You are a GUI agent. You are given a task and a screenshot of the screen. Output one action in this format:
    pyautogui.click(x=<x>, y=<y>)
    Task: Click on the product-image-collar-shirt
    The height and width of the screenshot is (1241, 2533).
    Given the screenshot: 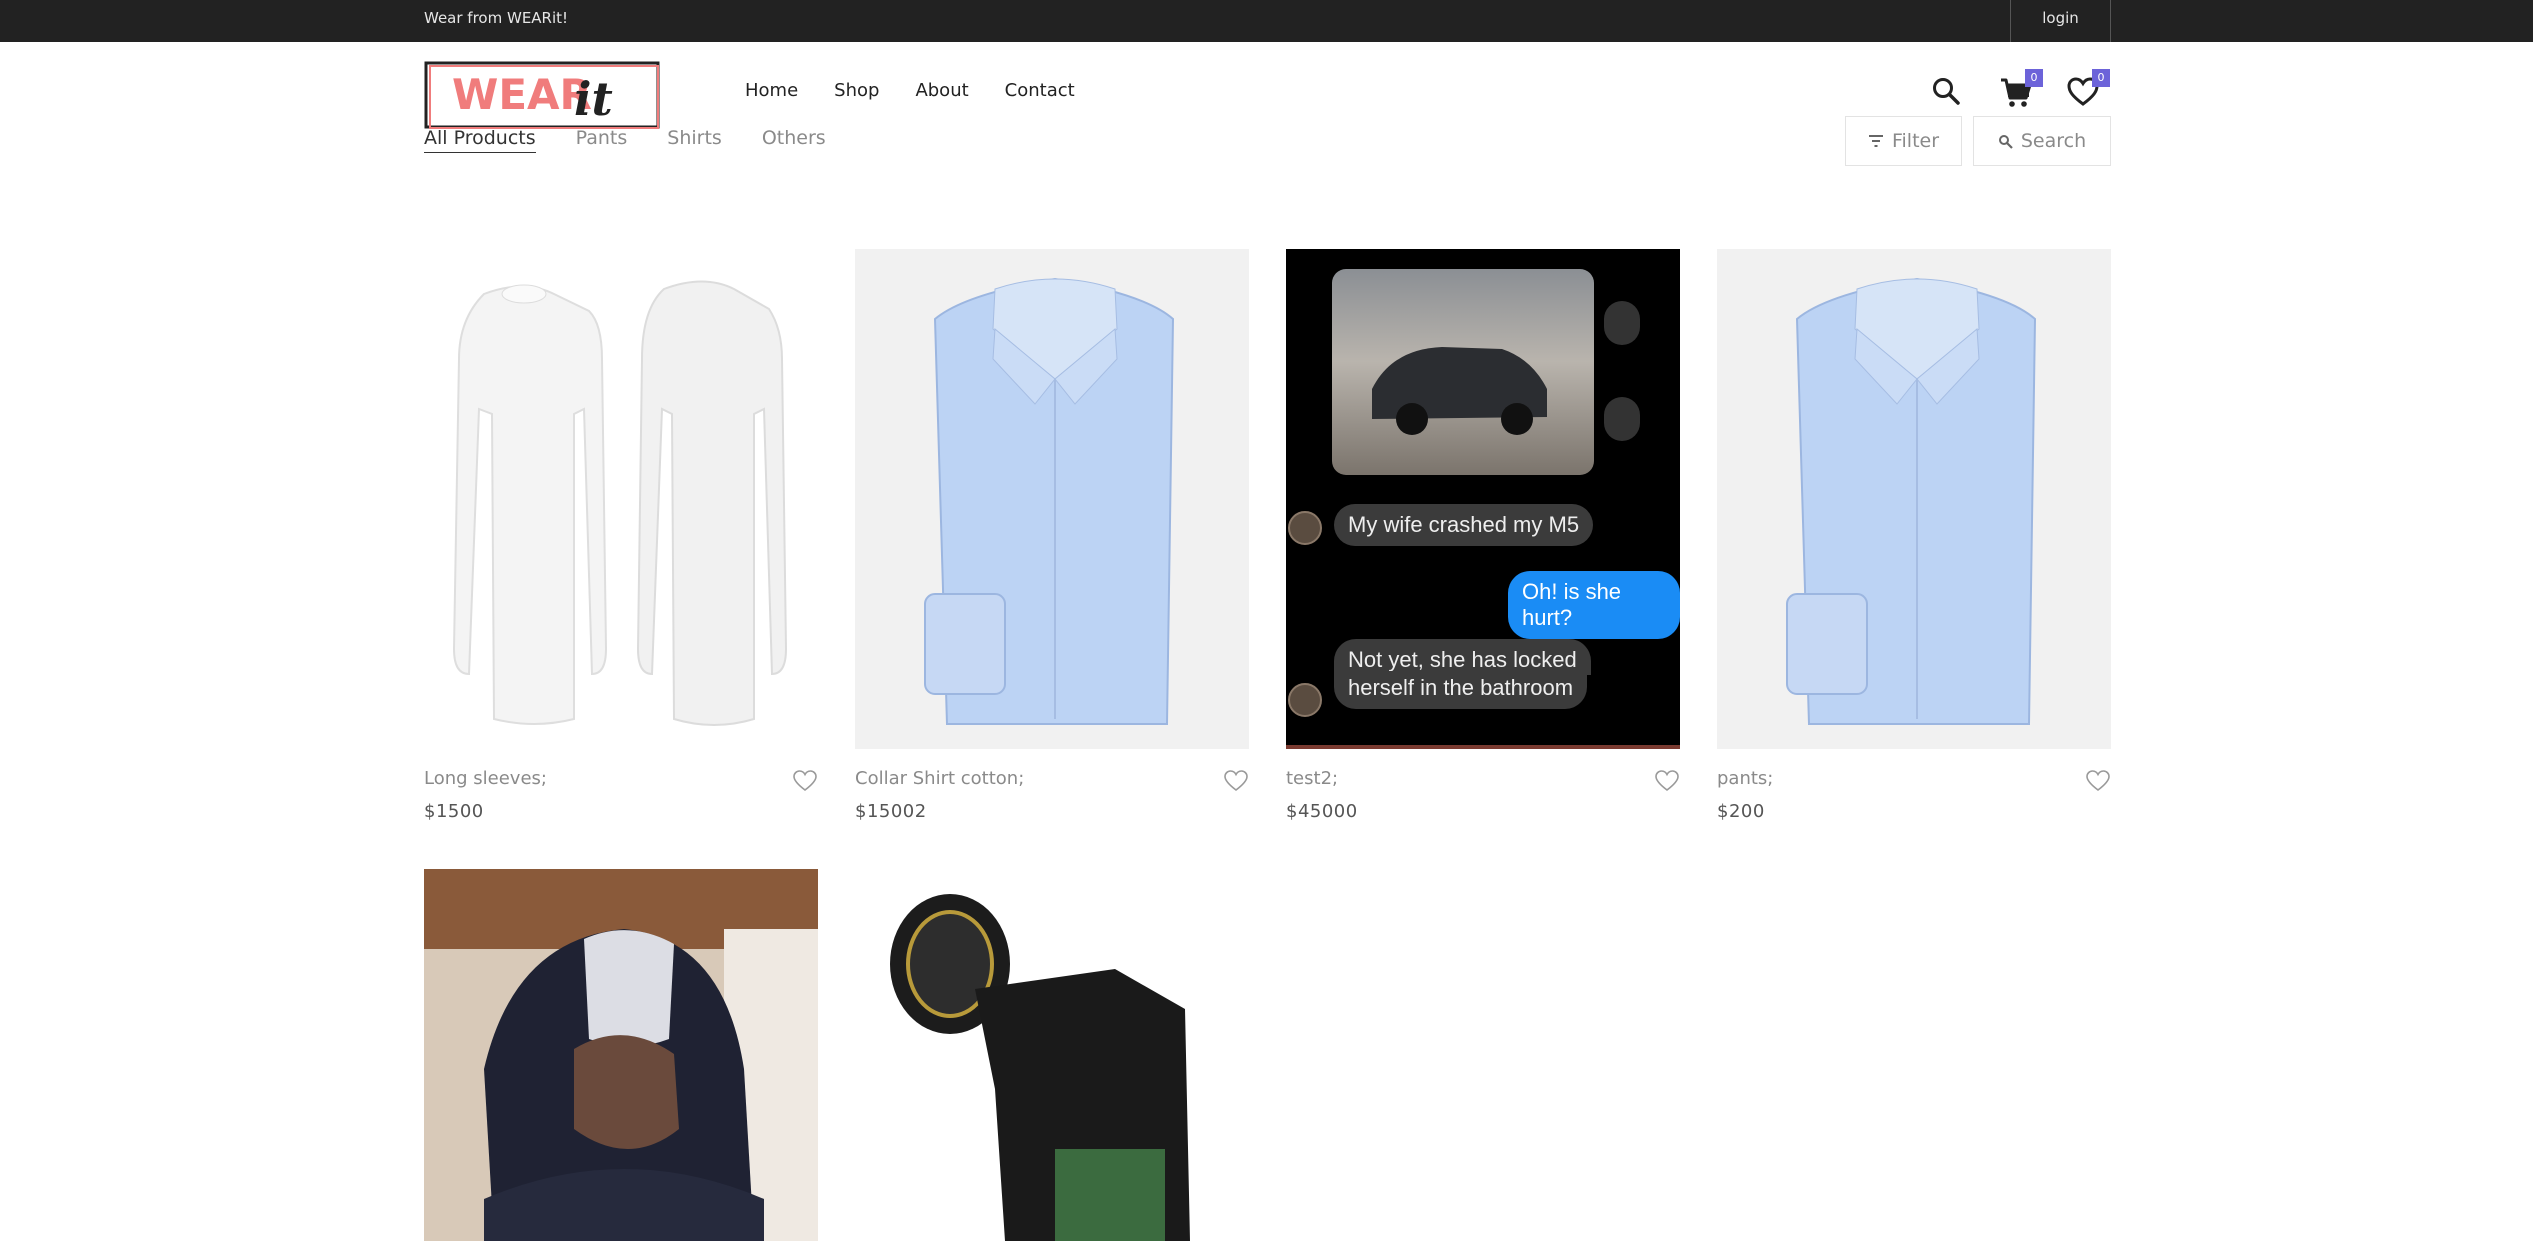 What is the action you would take?
    pyautogui.click(x=1052, y=499)
    